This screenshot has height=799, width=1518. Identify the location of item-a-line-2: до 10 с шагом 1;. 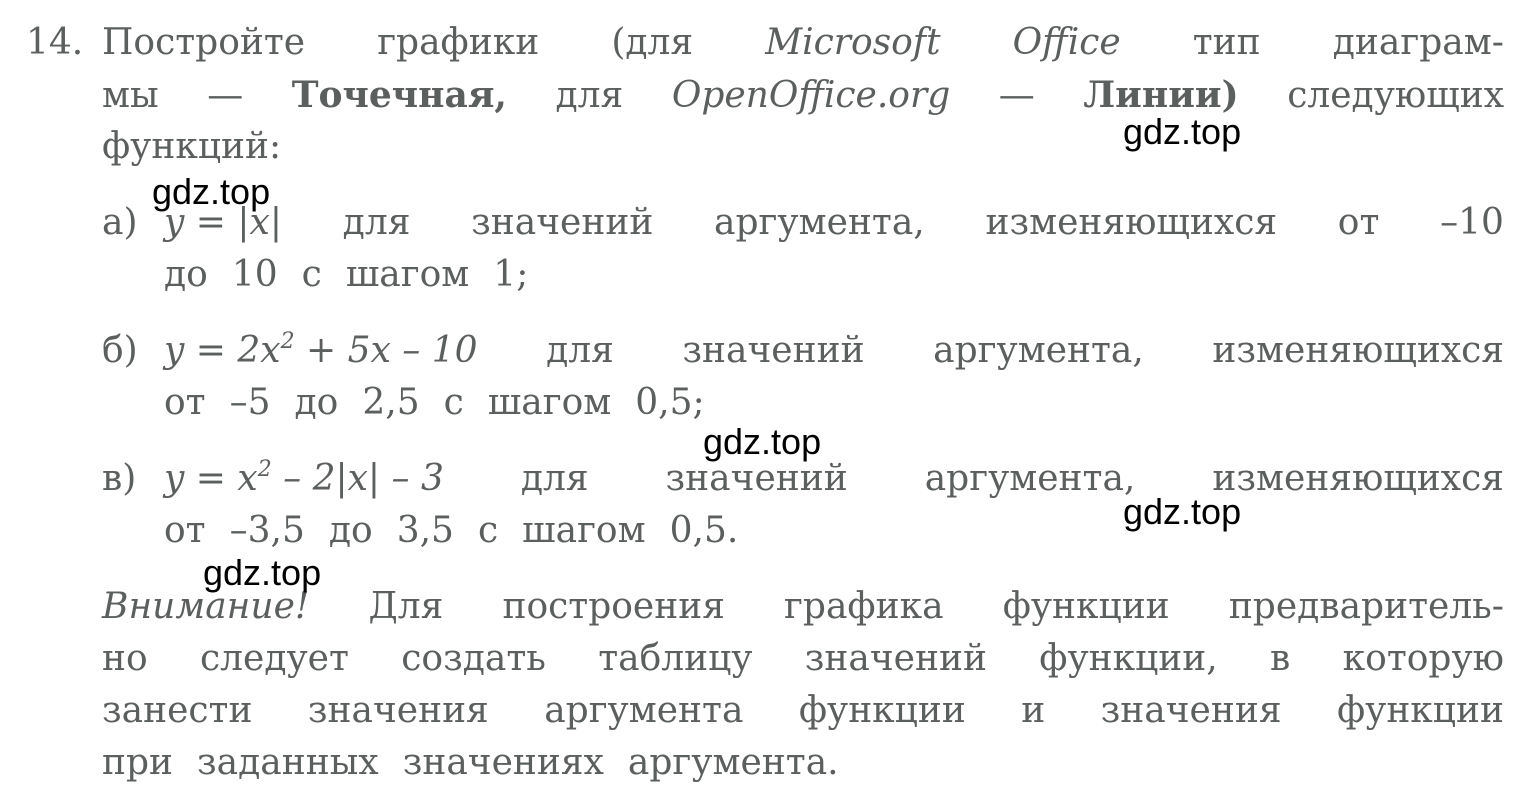
(358, 275).